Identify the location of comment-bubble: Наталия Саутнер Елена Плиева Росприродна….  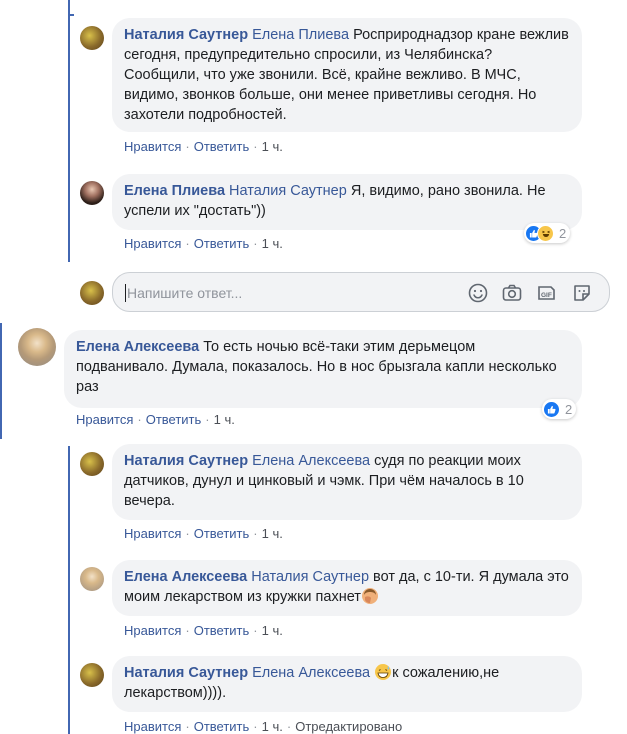
(347, 75).